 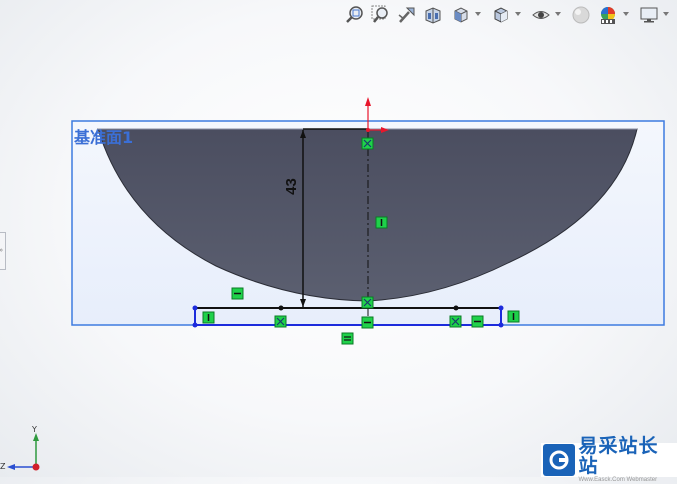 I want to click on watermark-url: Www.Easck.Com Webmaster, so click(x=618, y=480).